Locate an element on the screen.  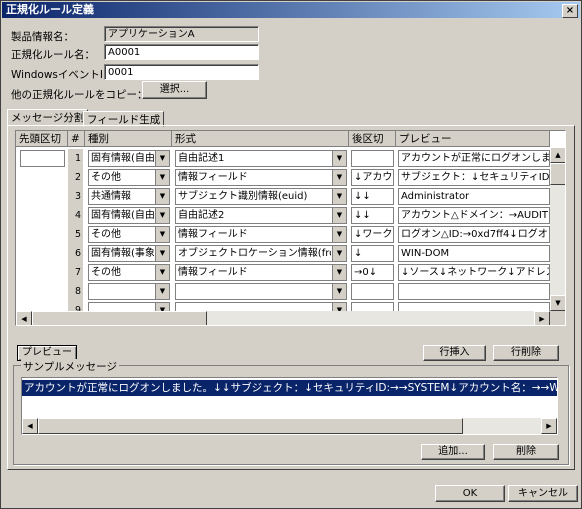
preview-cell is located at coordinates (474, 291).